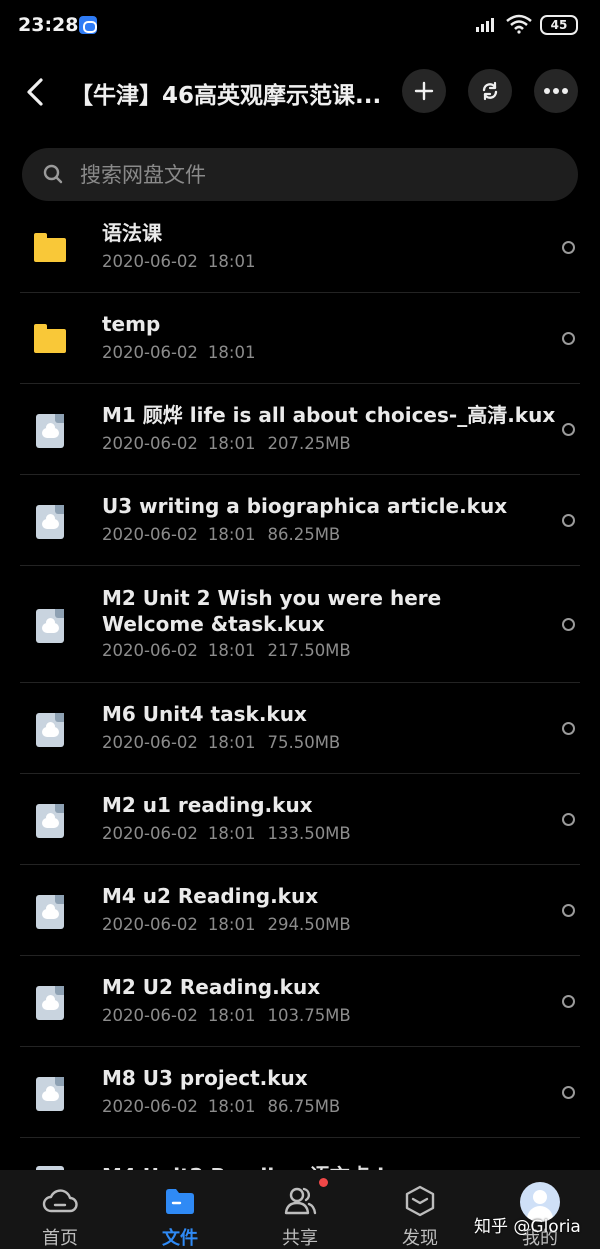 The width and height of the screenshot is (600, 1249). I want to click on row-content: M8 U3 project.kux 2020-06-02 18:01 86.75MB, so click(300, 1092).